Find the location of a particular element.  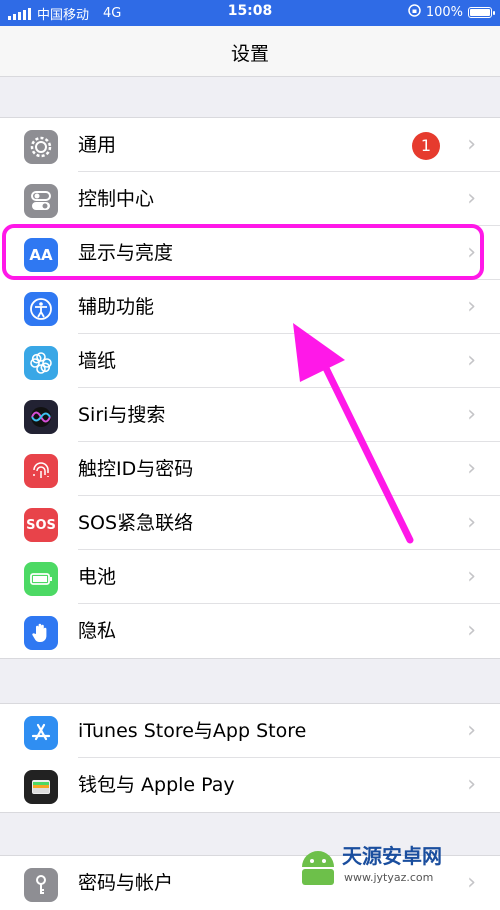

settings-row: SOS SOS紧急联络 › is located at coordinates (250, 523).